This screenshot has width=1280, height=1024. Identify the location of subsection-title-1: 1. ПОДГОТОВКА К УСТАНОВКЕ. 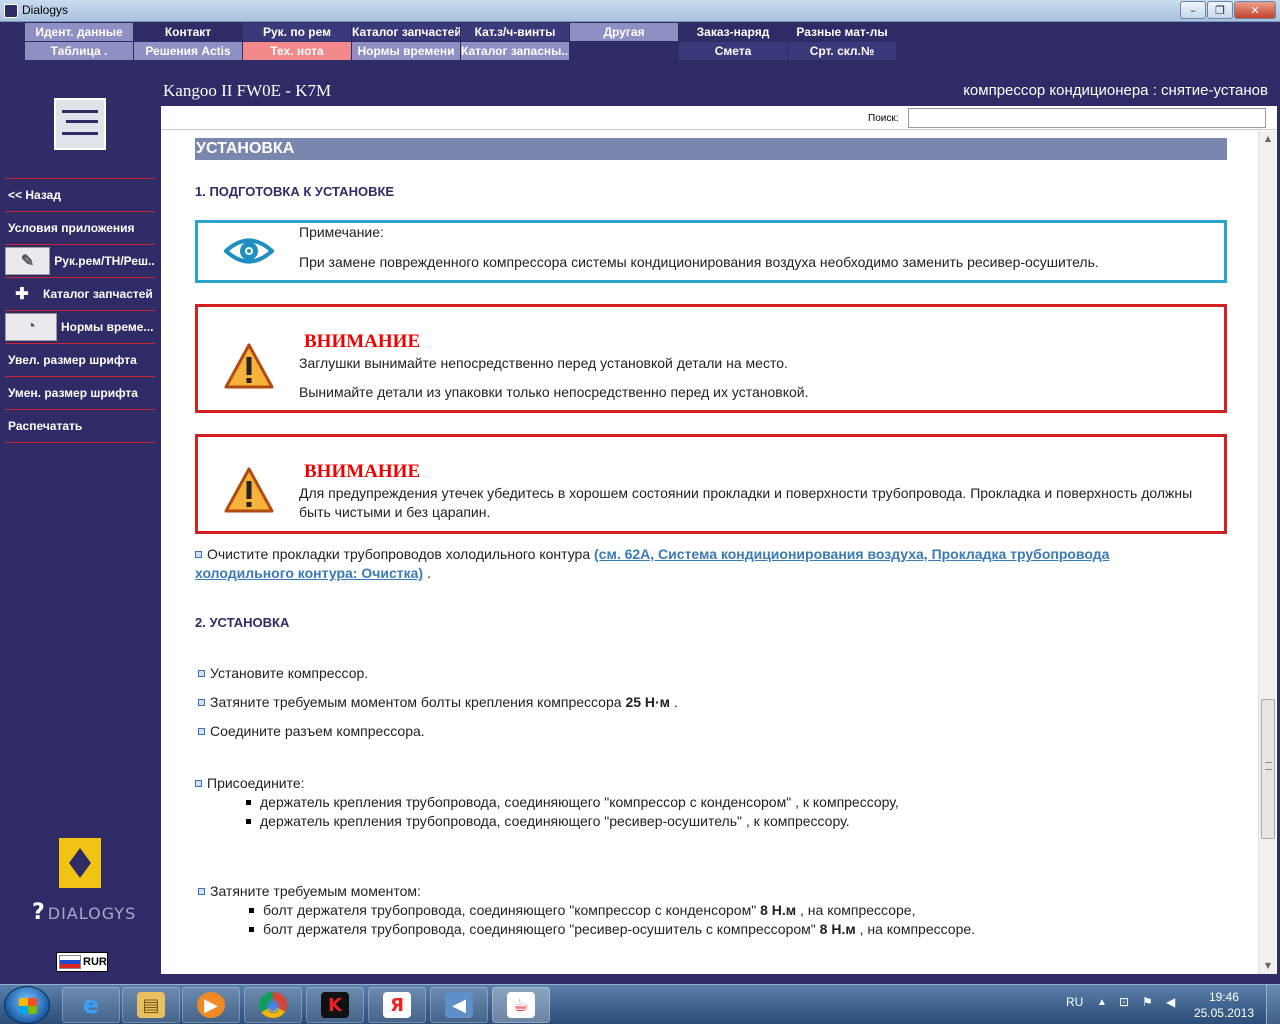
(295, 191).